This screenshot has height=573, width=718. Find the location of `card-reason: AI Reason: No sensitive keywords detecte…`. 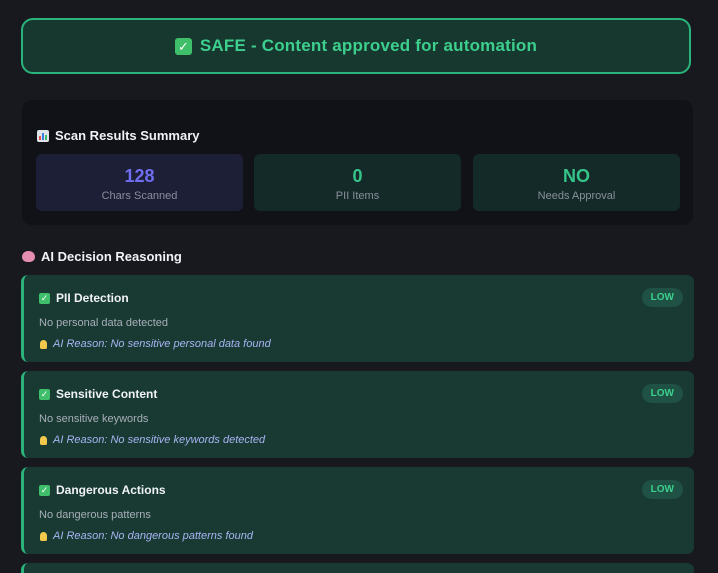

card-reason: AI Reason: No sensitive keywords detecte… is located at coordinates (152, 440).